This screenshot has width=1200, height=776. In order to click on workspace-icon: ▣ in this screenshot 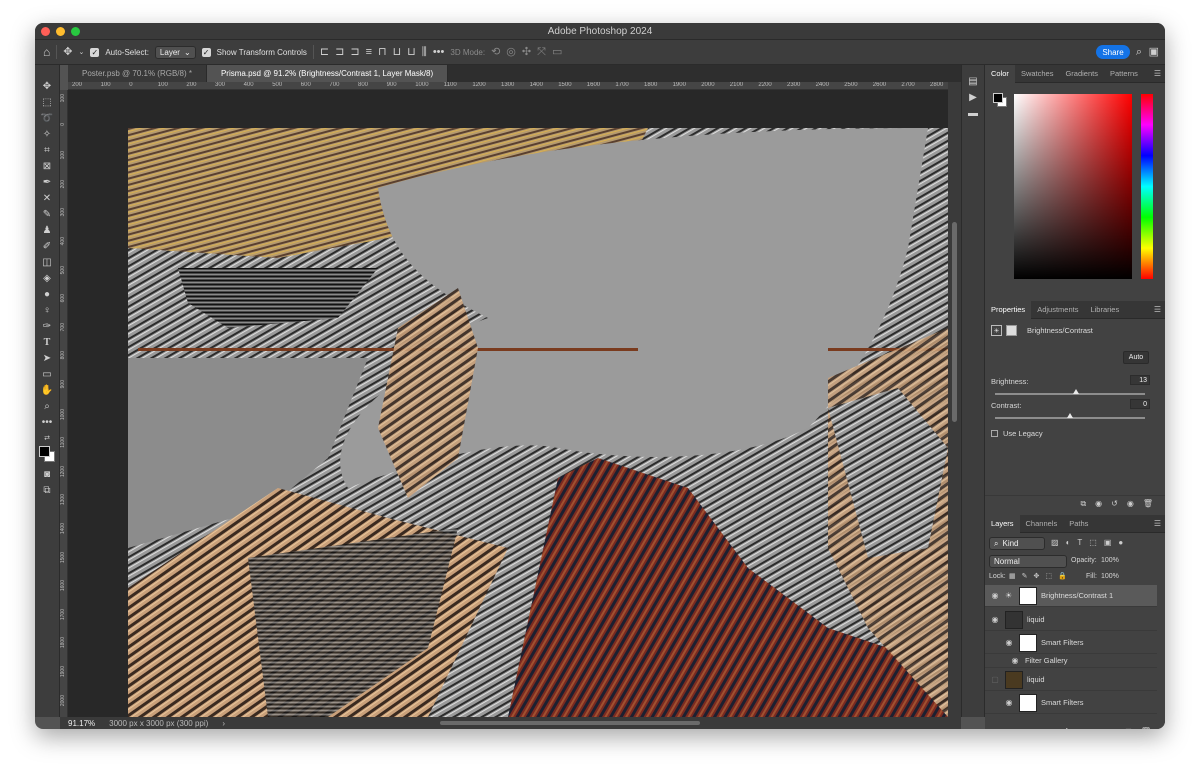, I will do `click(1154, 52)`.